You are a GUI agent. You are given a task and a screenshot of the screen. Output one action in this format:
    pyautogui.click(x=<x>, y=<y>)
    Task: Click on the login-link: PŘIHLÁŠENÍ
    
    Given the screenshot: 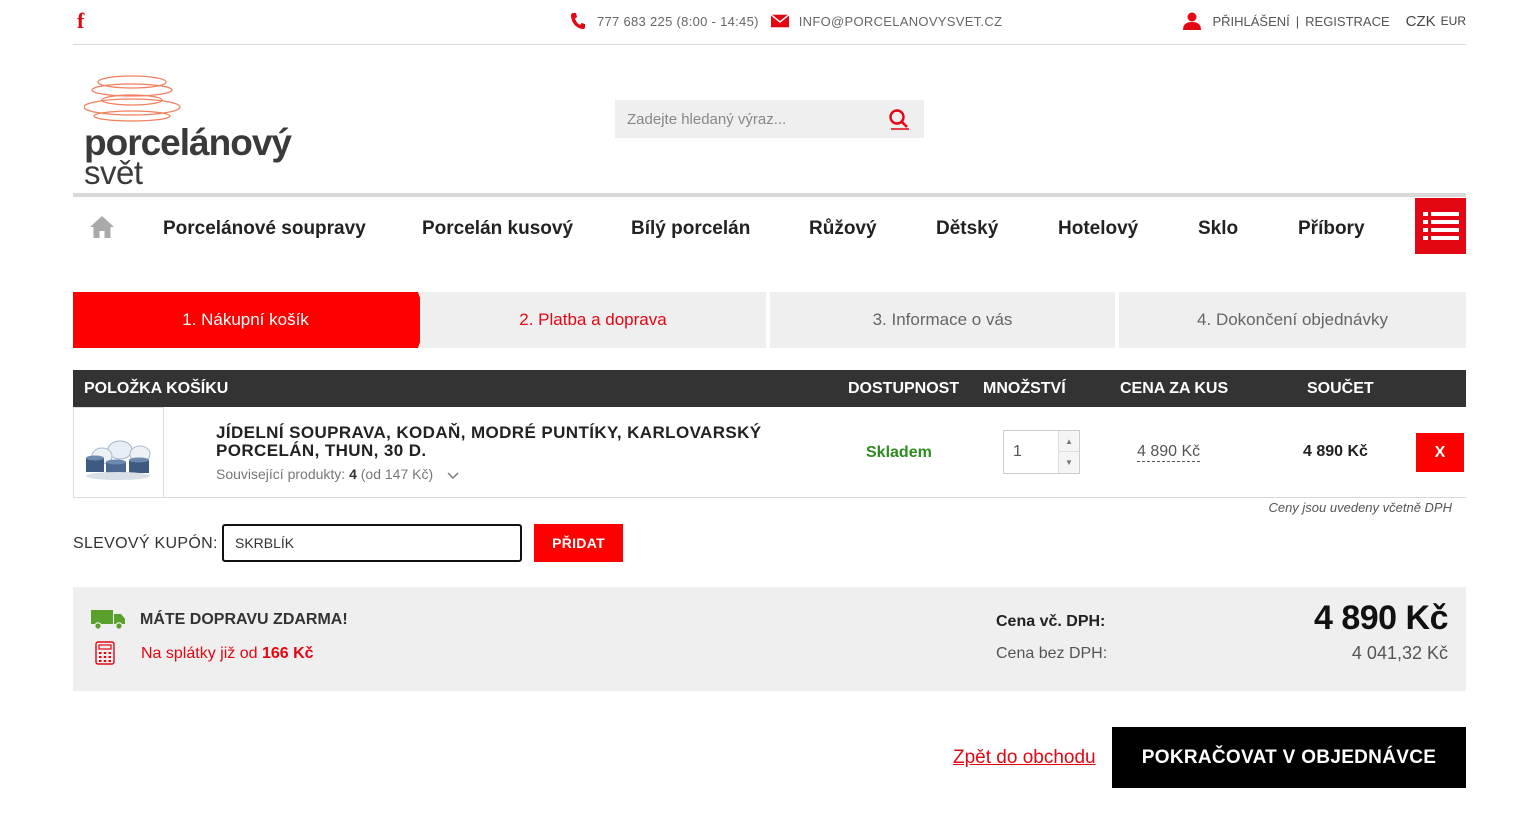 What is the action you would take?
    pyautogui.click(x=1250, y=21)
    